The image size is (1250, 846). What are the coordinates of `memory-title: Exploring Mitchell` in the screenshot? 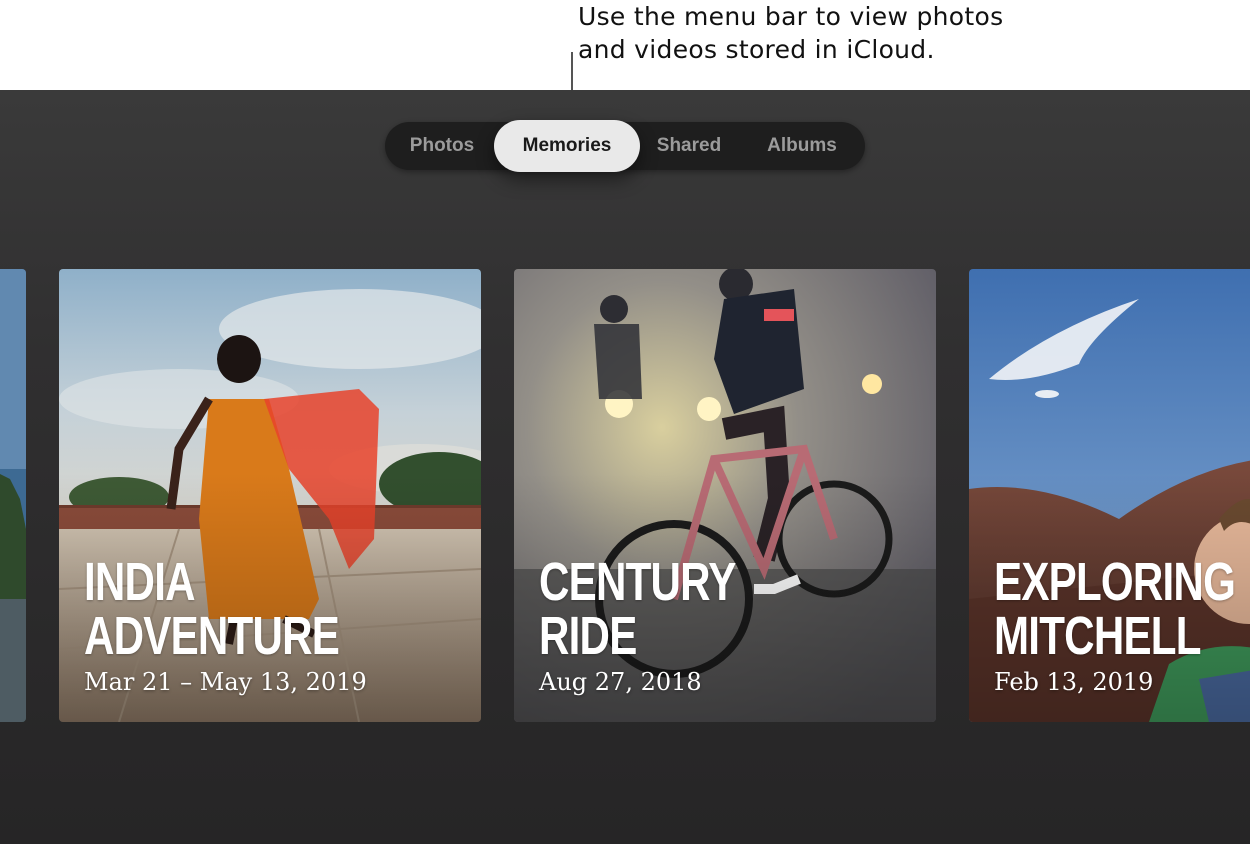 It's located at (1122, 609).